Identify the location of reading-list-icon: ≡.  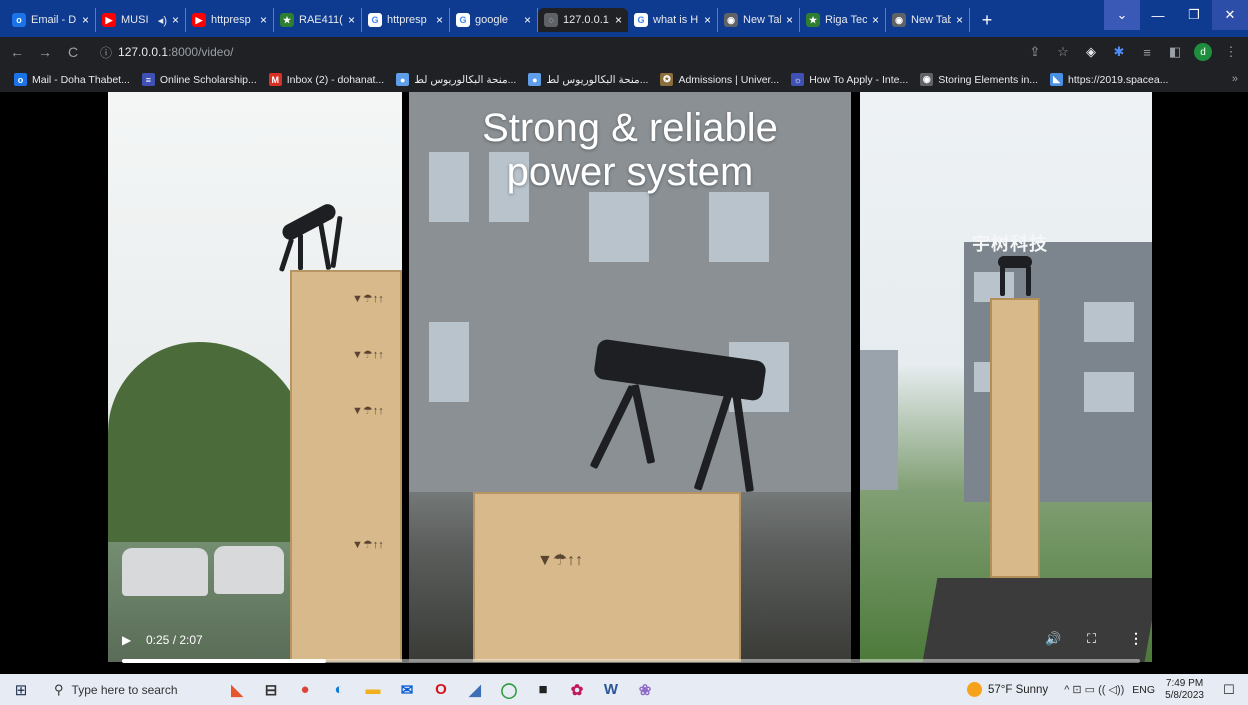
(1147, 52).